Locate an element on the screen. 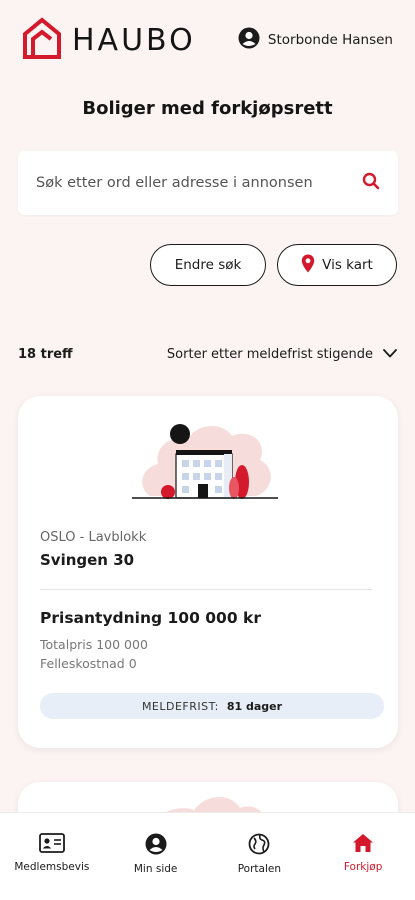 This screenshot has height=900, width=415. edit-search-button: Endre søk is located at coordinates (208, 265).